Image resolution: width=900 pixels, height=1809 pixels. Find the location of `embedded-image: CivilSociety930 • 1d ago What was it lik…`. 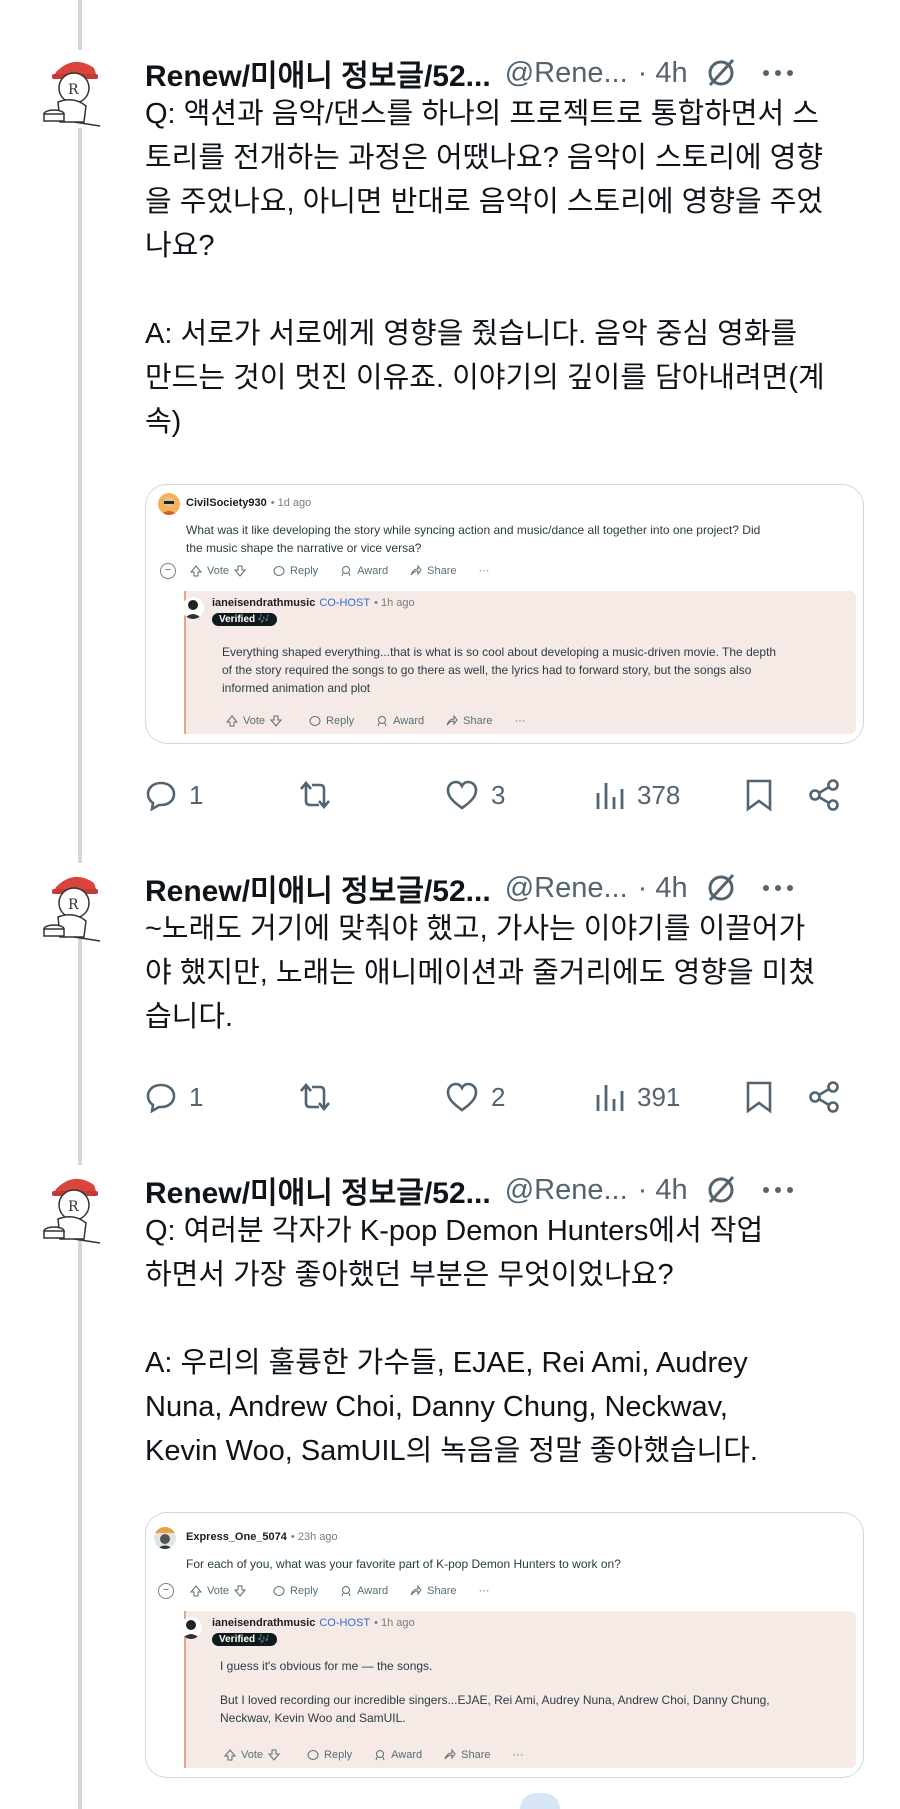

embedded-image: CivilSociety930 • 1d ago What was it lik… is located at coordinates (504, 614).